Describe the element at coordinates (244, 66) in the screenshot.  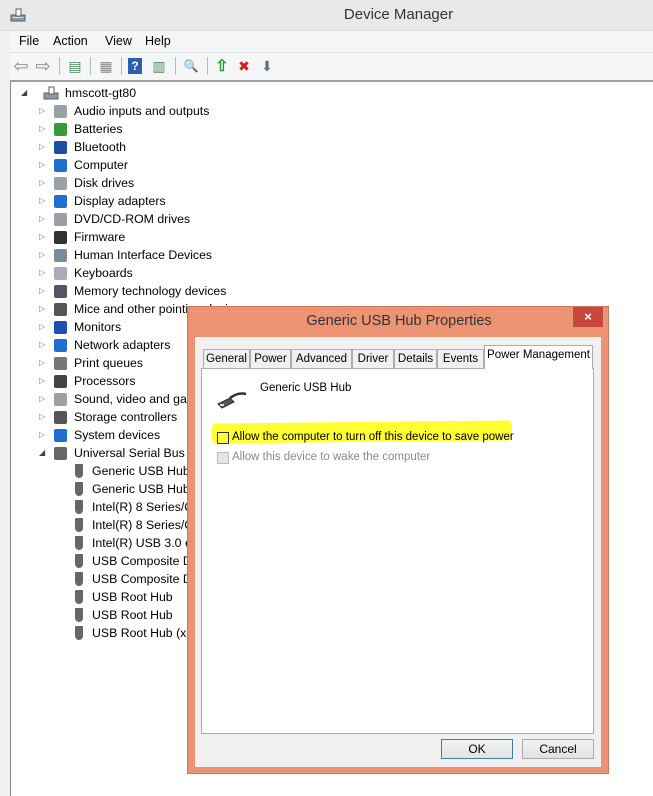
I see `uninstall-device-icon: ✖` at that location.